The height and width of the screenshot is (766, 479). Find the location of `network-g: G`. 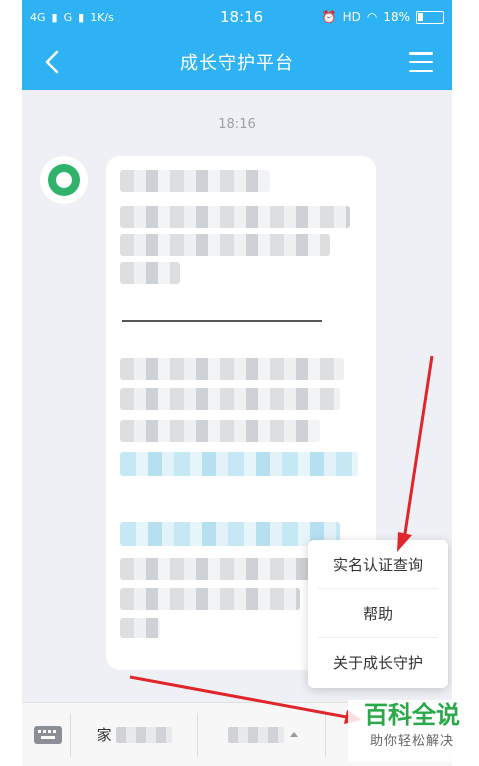

network-g: G is located at coordinates (68, 17).